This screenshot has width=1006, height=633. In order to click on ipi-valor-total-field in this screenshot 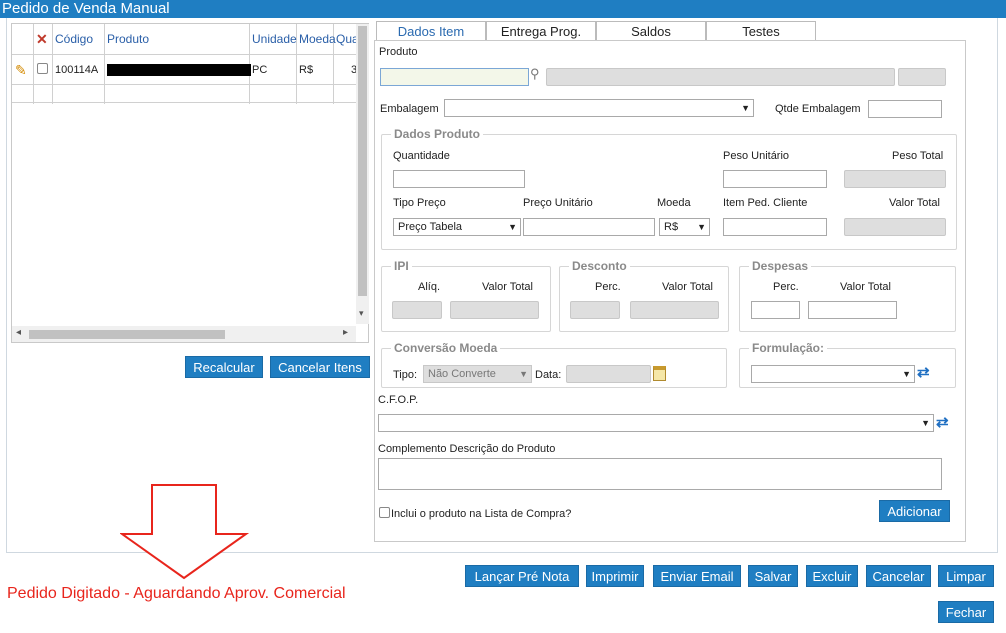, I will do `click(494, 310)`.